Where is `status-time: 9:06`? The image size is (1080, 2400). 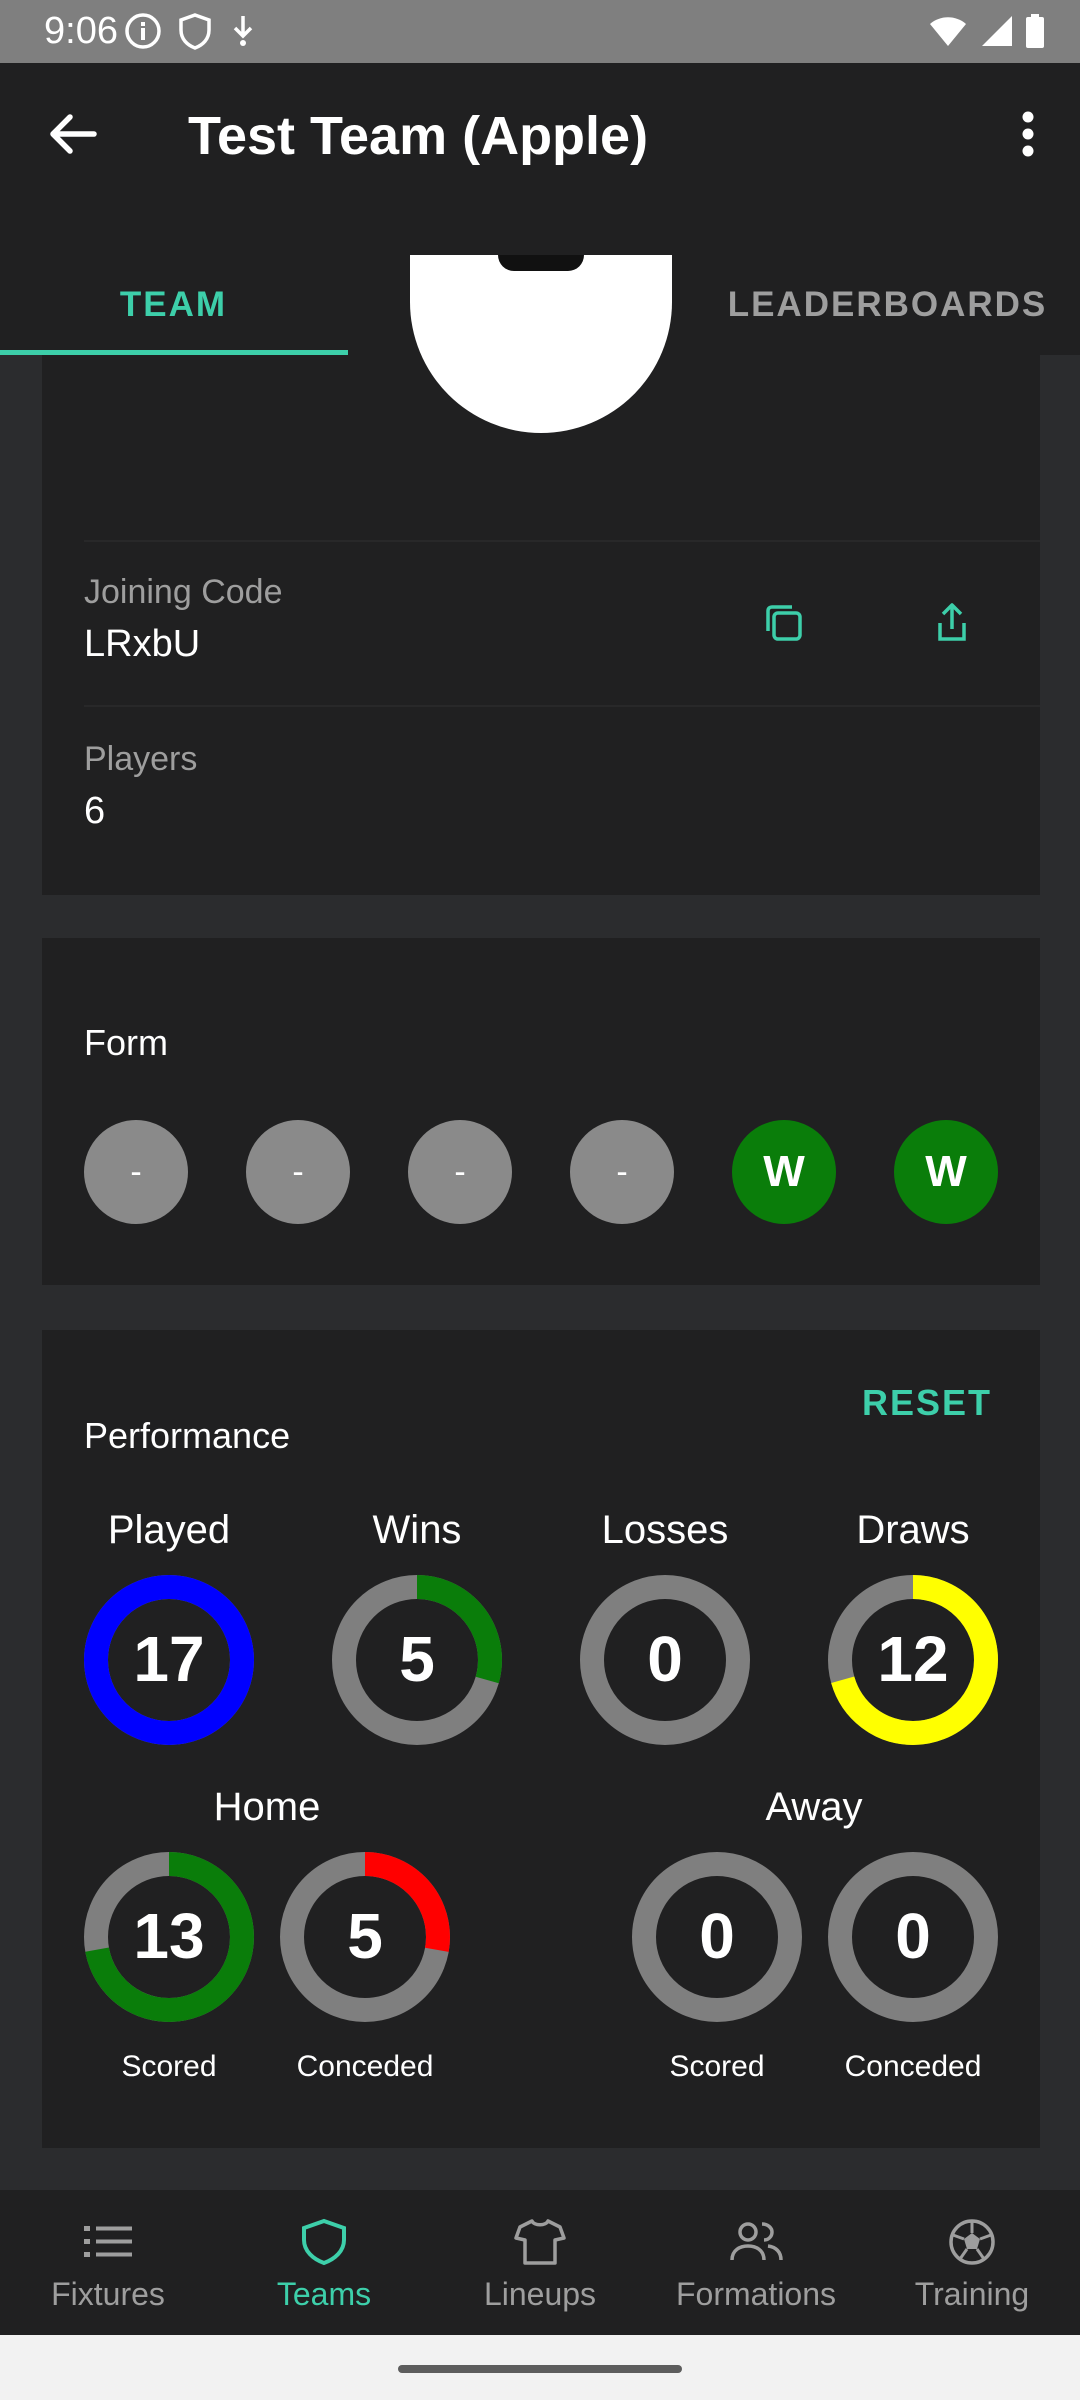
status-time: 9:06 is located at coordinates (81, 31).